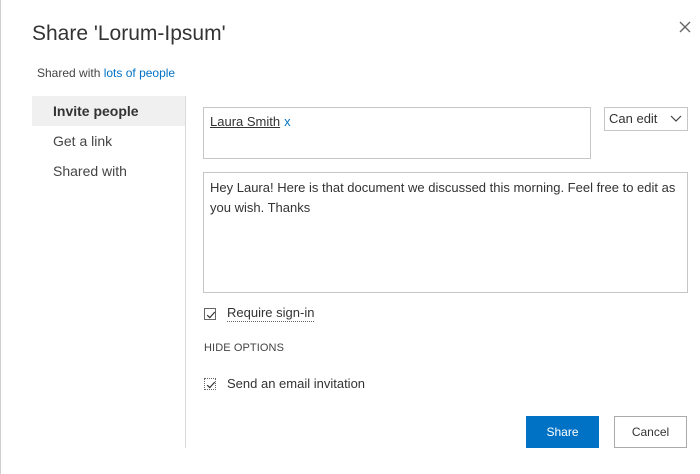  What do you see at coordinates (287, 121) in the screenshot?
I see `remove-person-button: x` at bounding box center [287, 121].